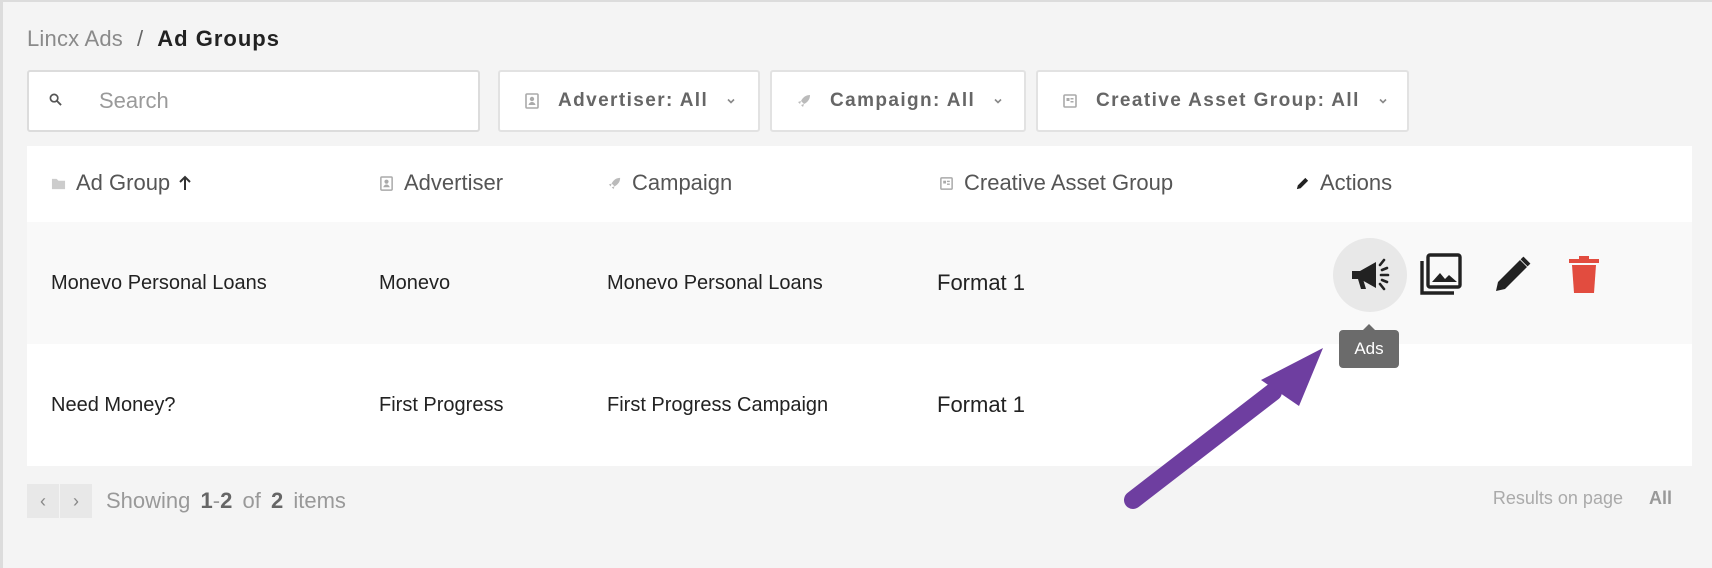 The height and width of the screenshot is (568, 1712). I want to click on column-header-label: Actions, so click(1356, 182).